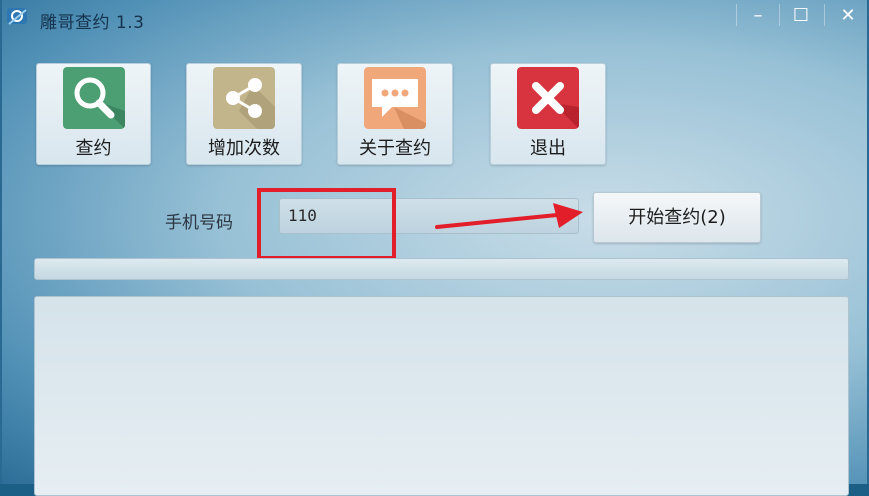  Describe the element at coordinates (93, 148) in the screenshot. I see `query-button-label: 查约` at that location.